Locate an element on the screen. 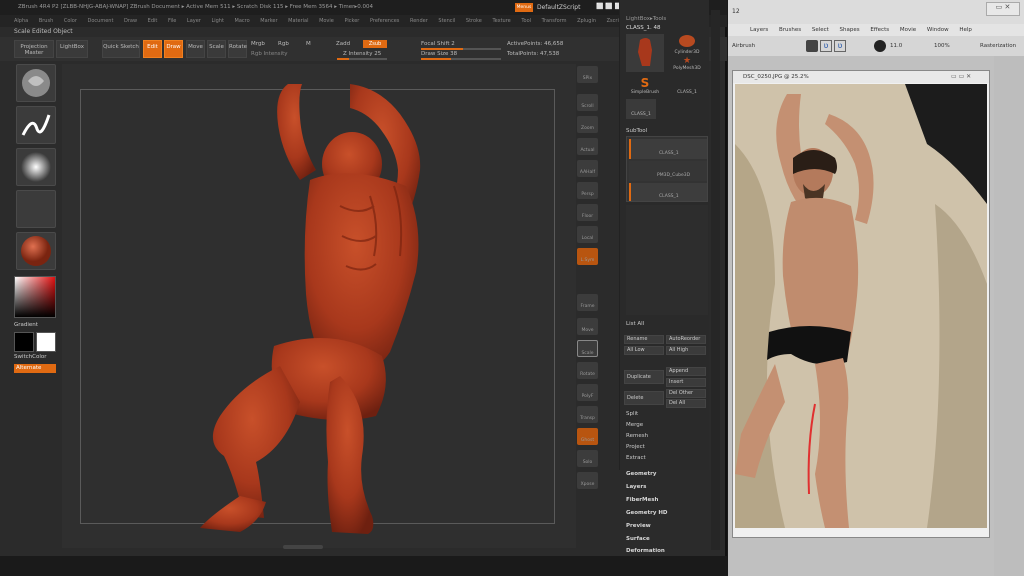  rgb-intensity-slider: Rgb Intensity is located at coordinates (269, 54).